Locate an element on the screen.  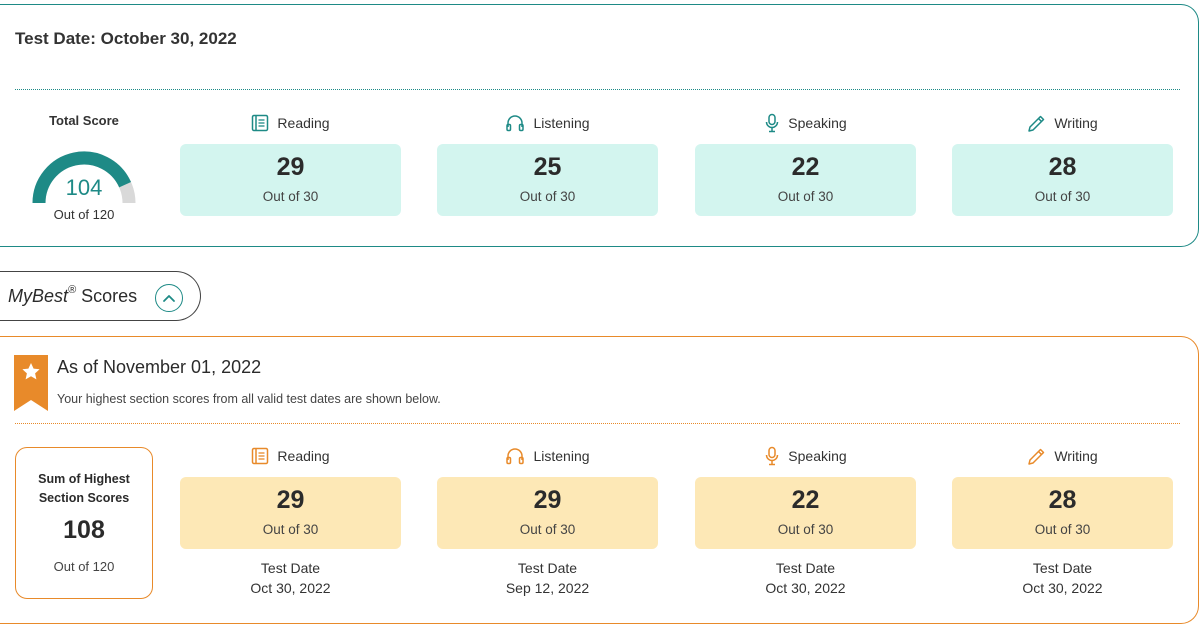
score-box: 25 Out of 30 is located at coordinates (547, 180).